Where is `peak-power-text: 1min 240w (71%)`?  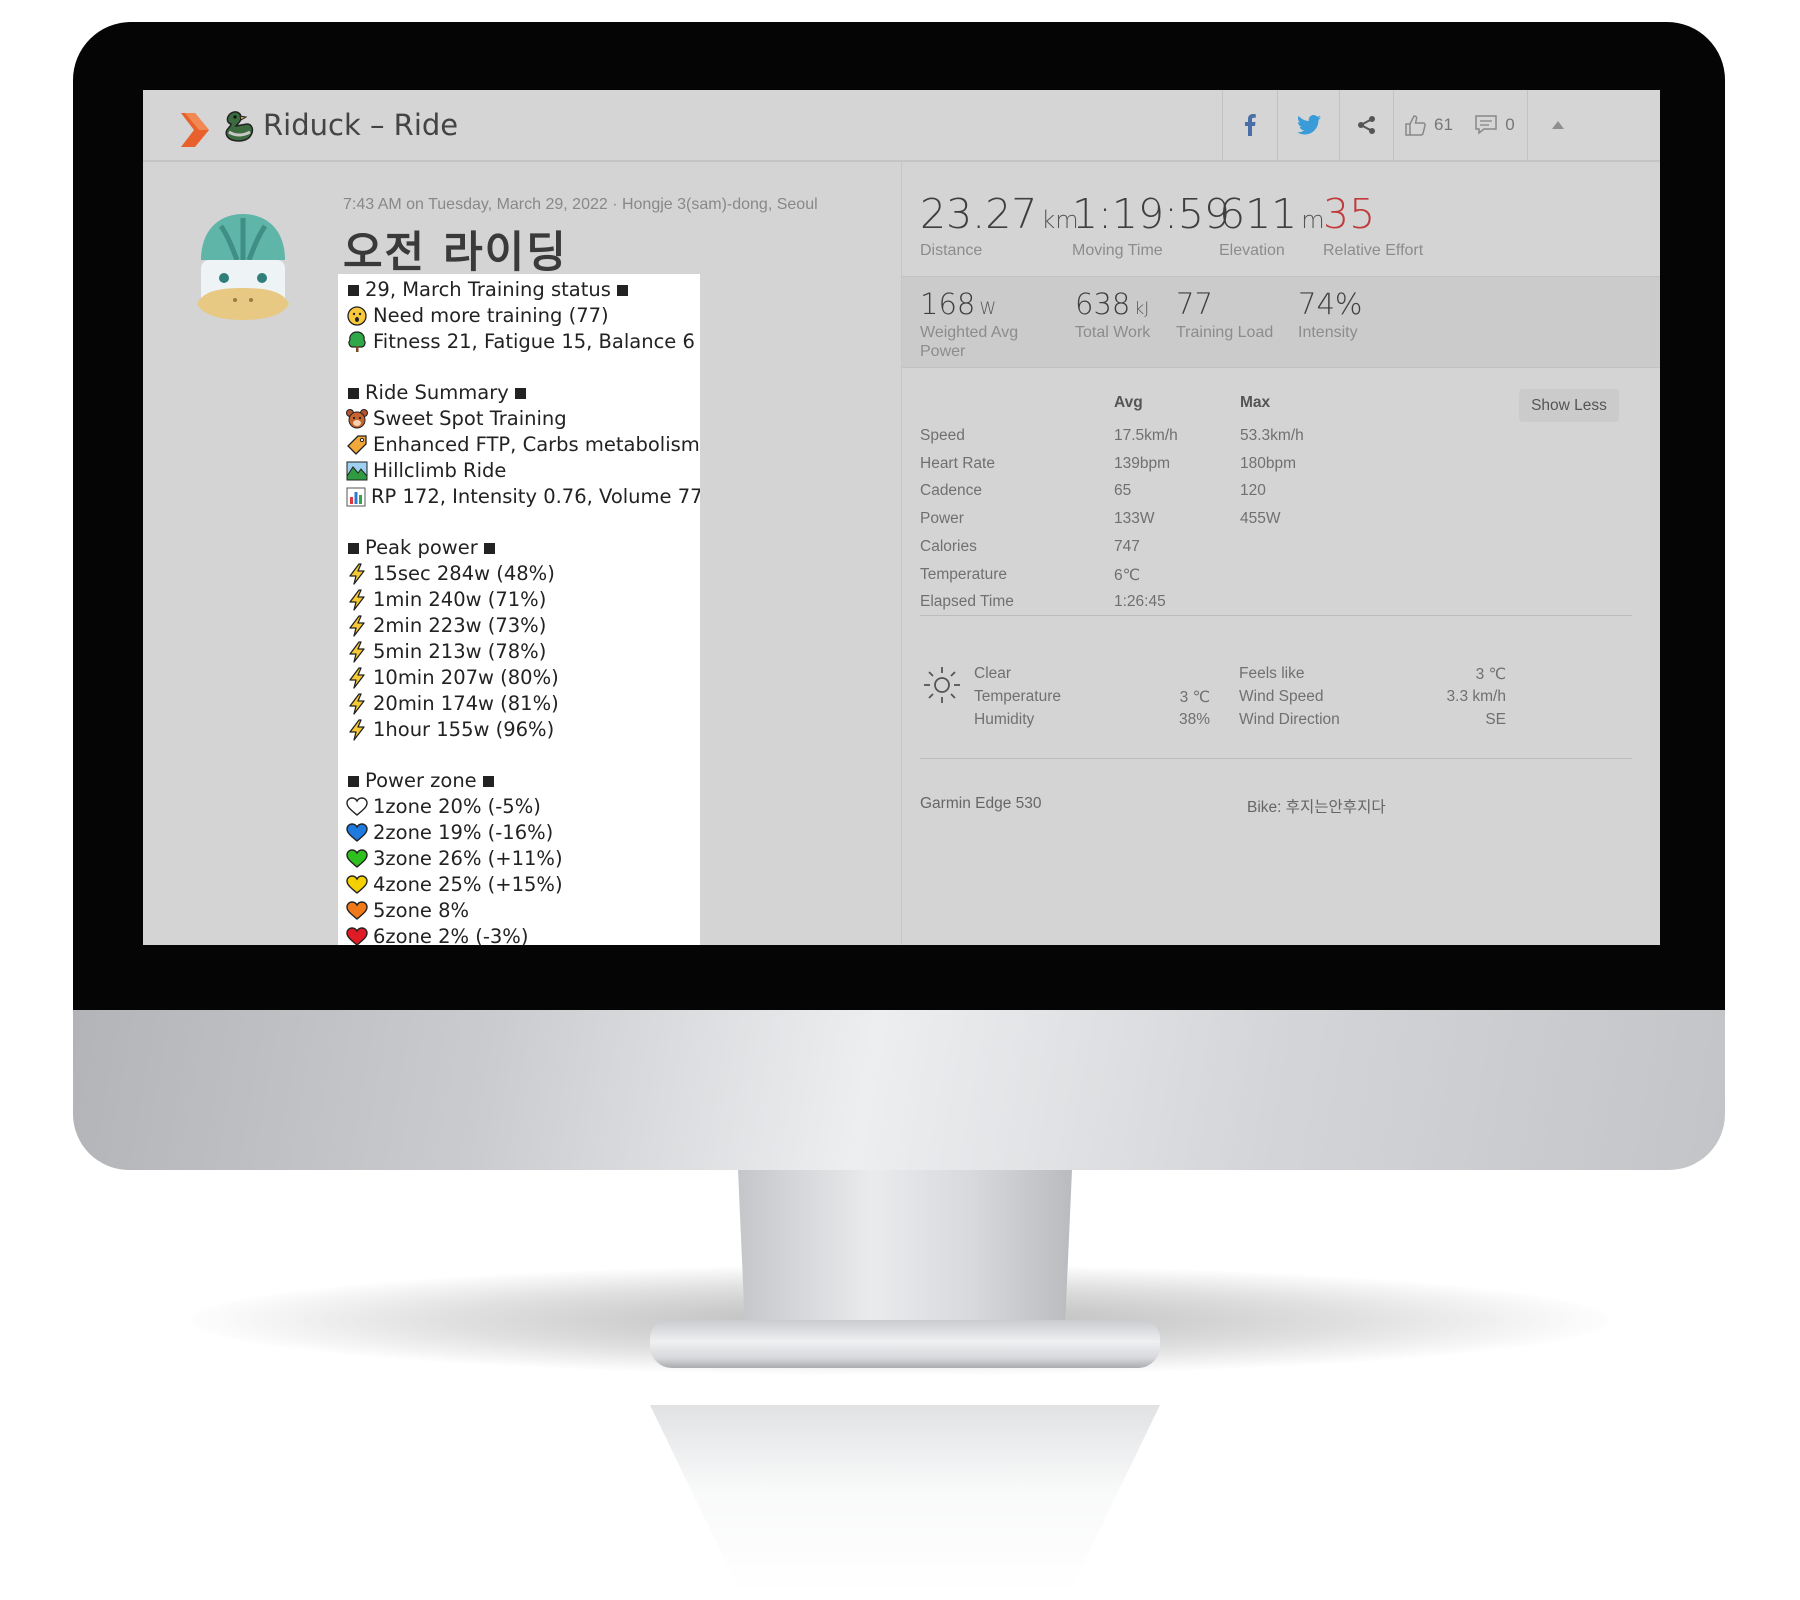 peak-power-text: 1min 240w (71%) is located at coordinates (460, 599).